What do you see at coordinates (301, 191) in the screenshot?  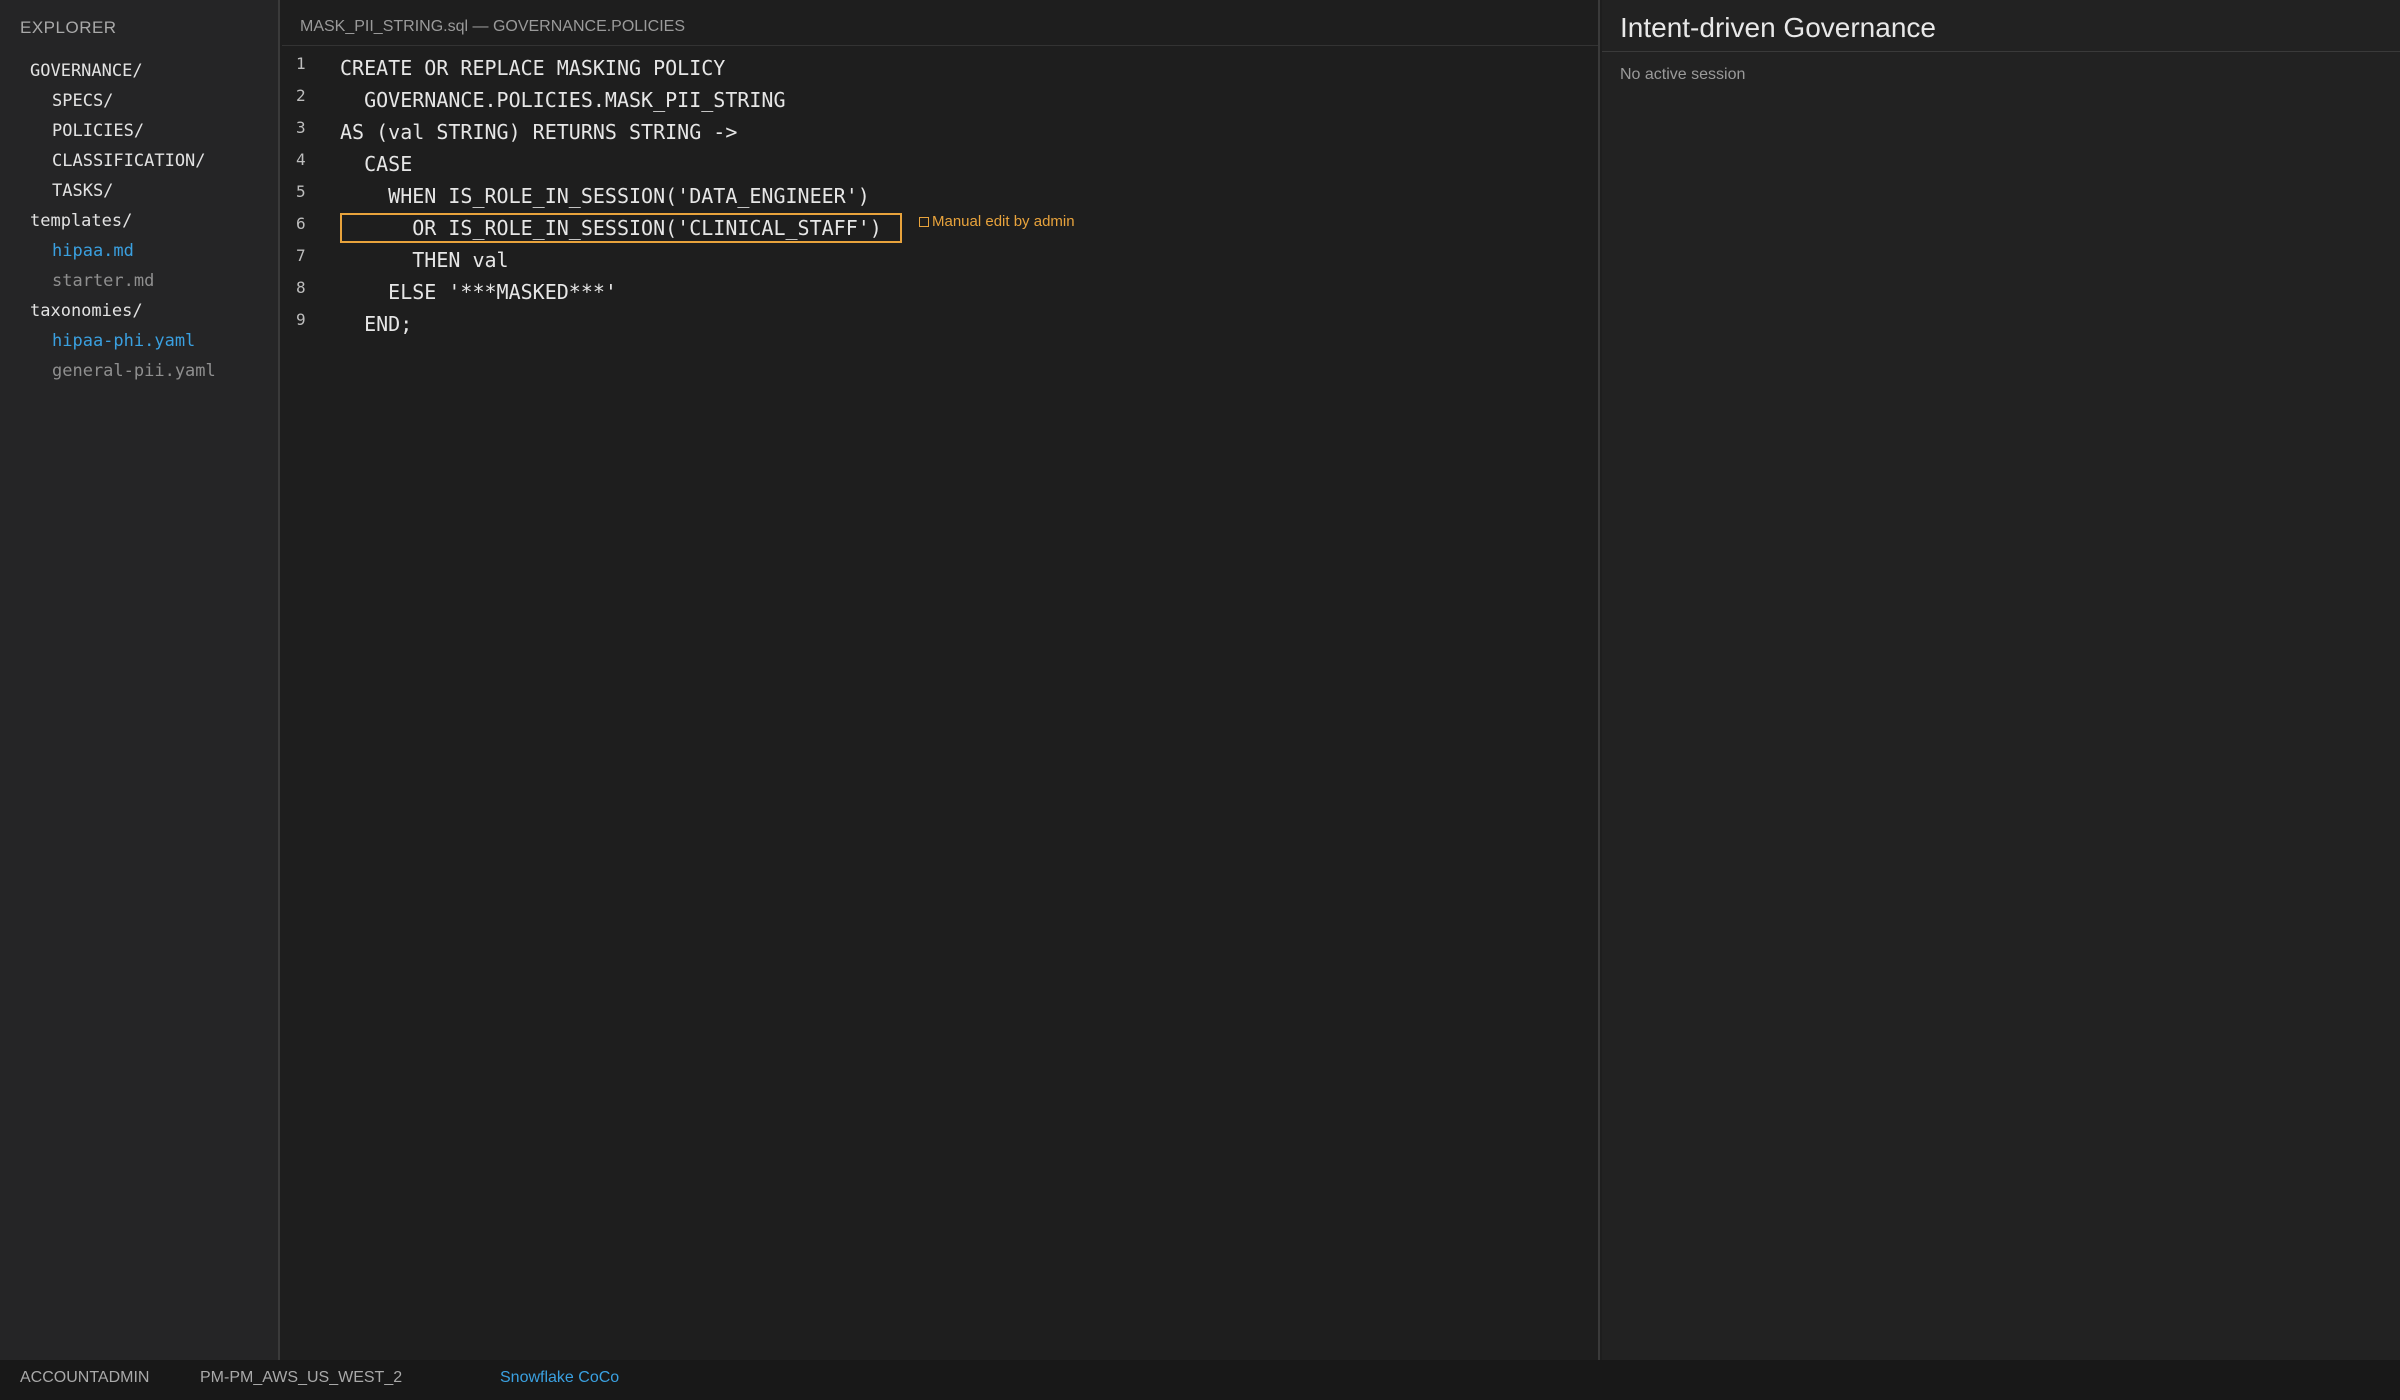 I see `line-number: 5` at bounding box center [301, 191].